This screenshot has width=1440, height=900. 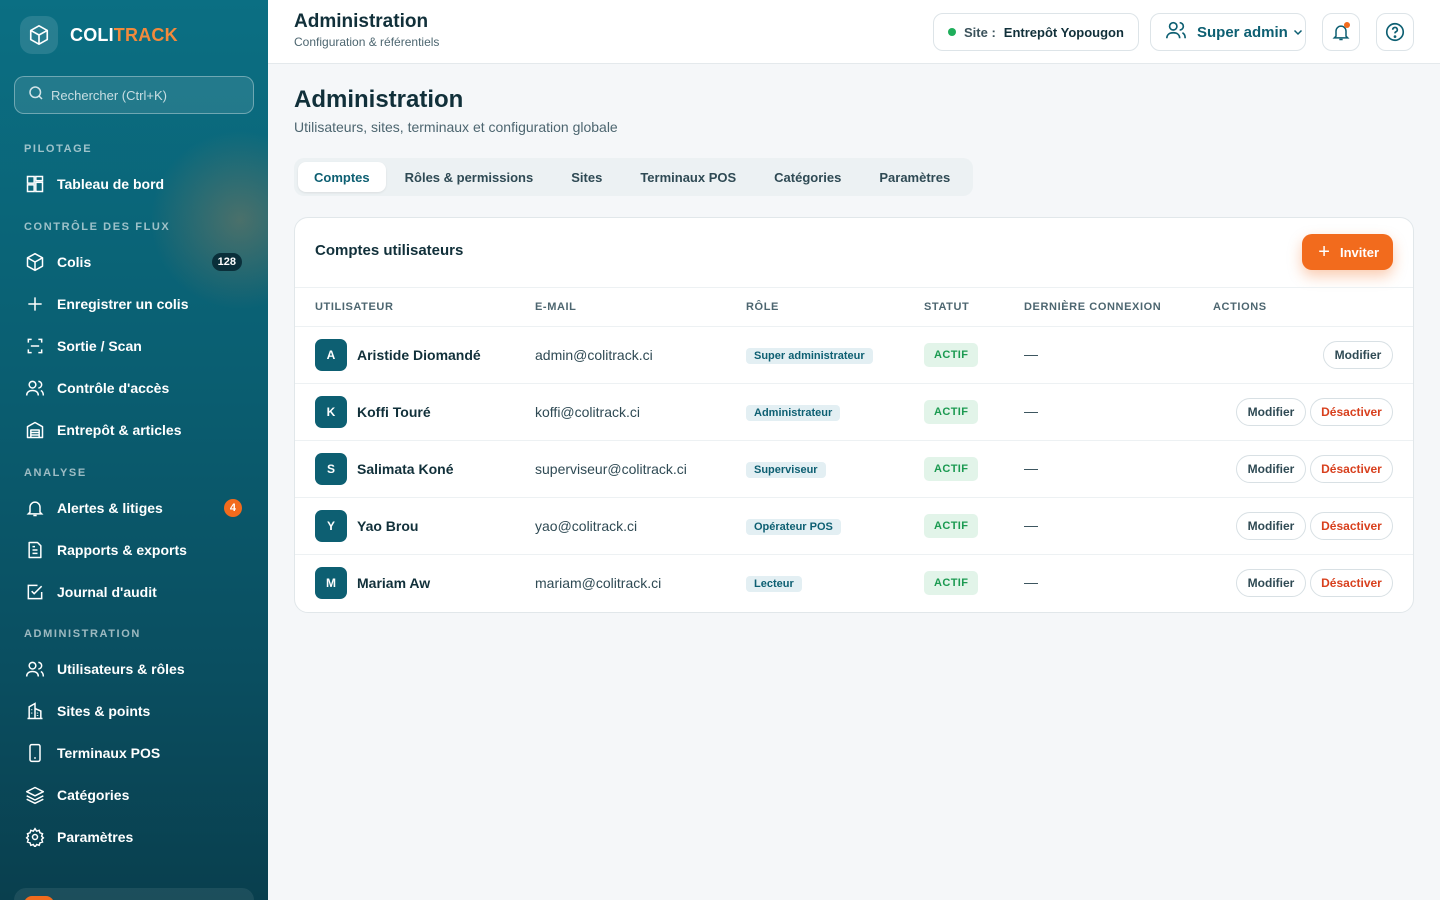 I want to click on topbar-subtitle: Configuration & référentiels, so click(x=367, y=42).